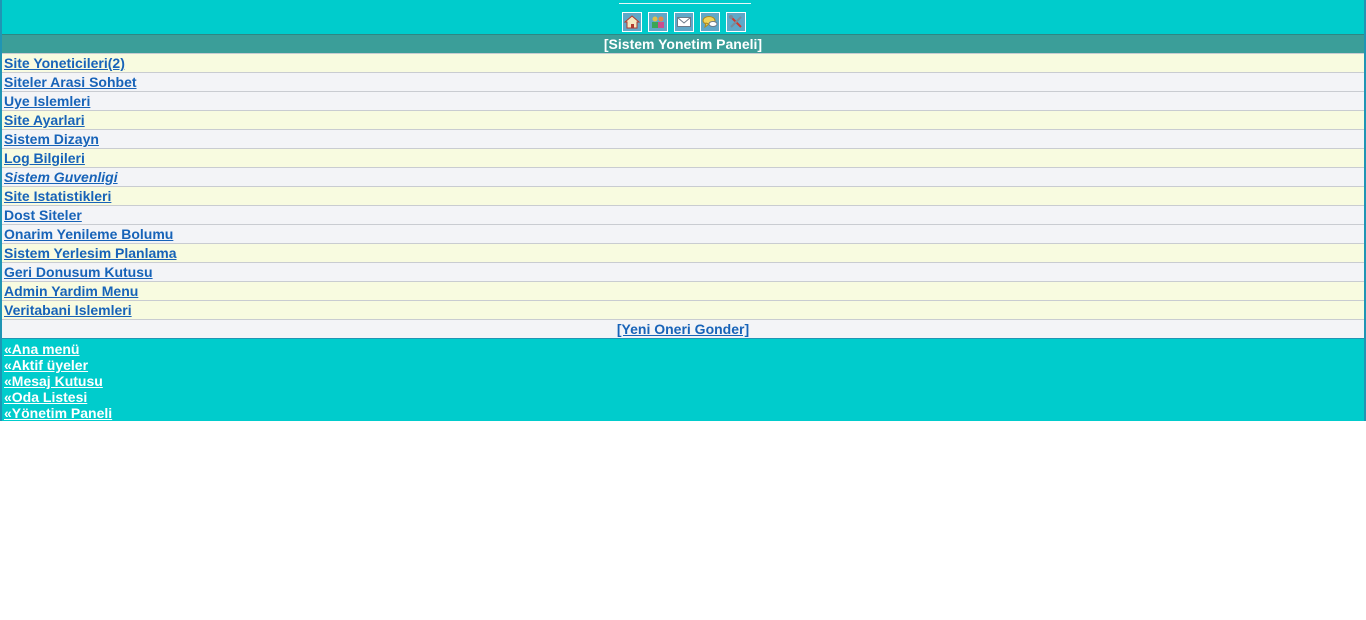 This screenshot has height=620, width=1366. Describe the element at coordinates (64, 63) in the screenshot. I see `menu-link: Site Yoneticileri(2)` at that location.